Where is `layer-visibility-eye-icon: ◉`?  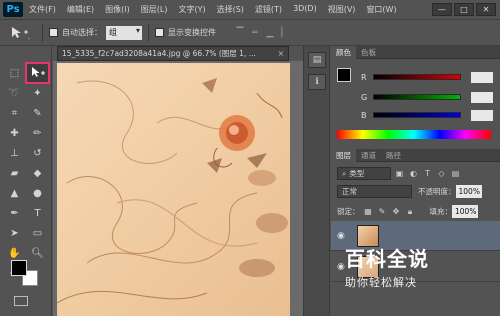
layer-visibility-eye-icon: ◉ is located at coordinates (343, 236).